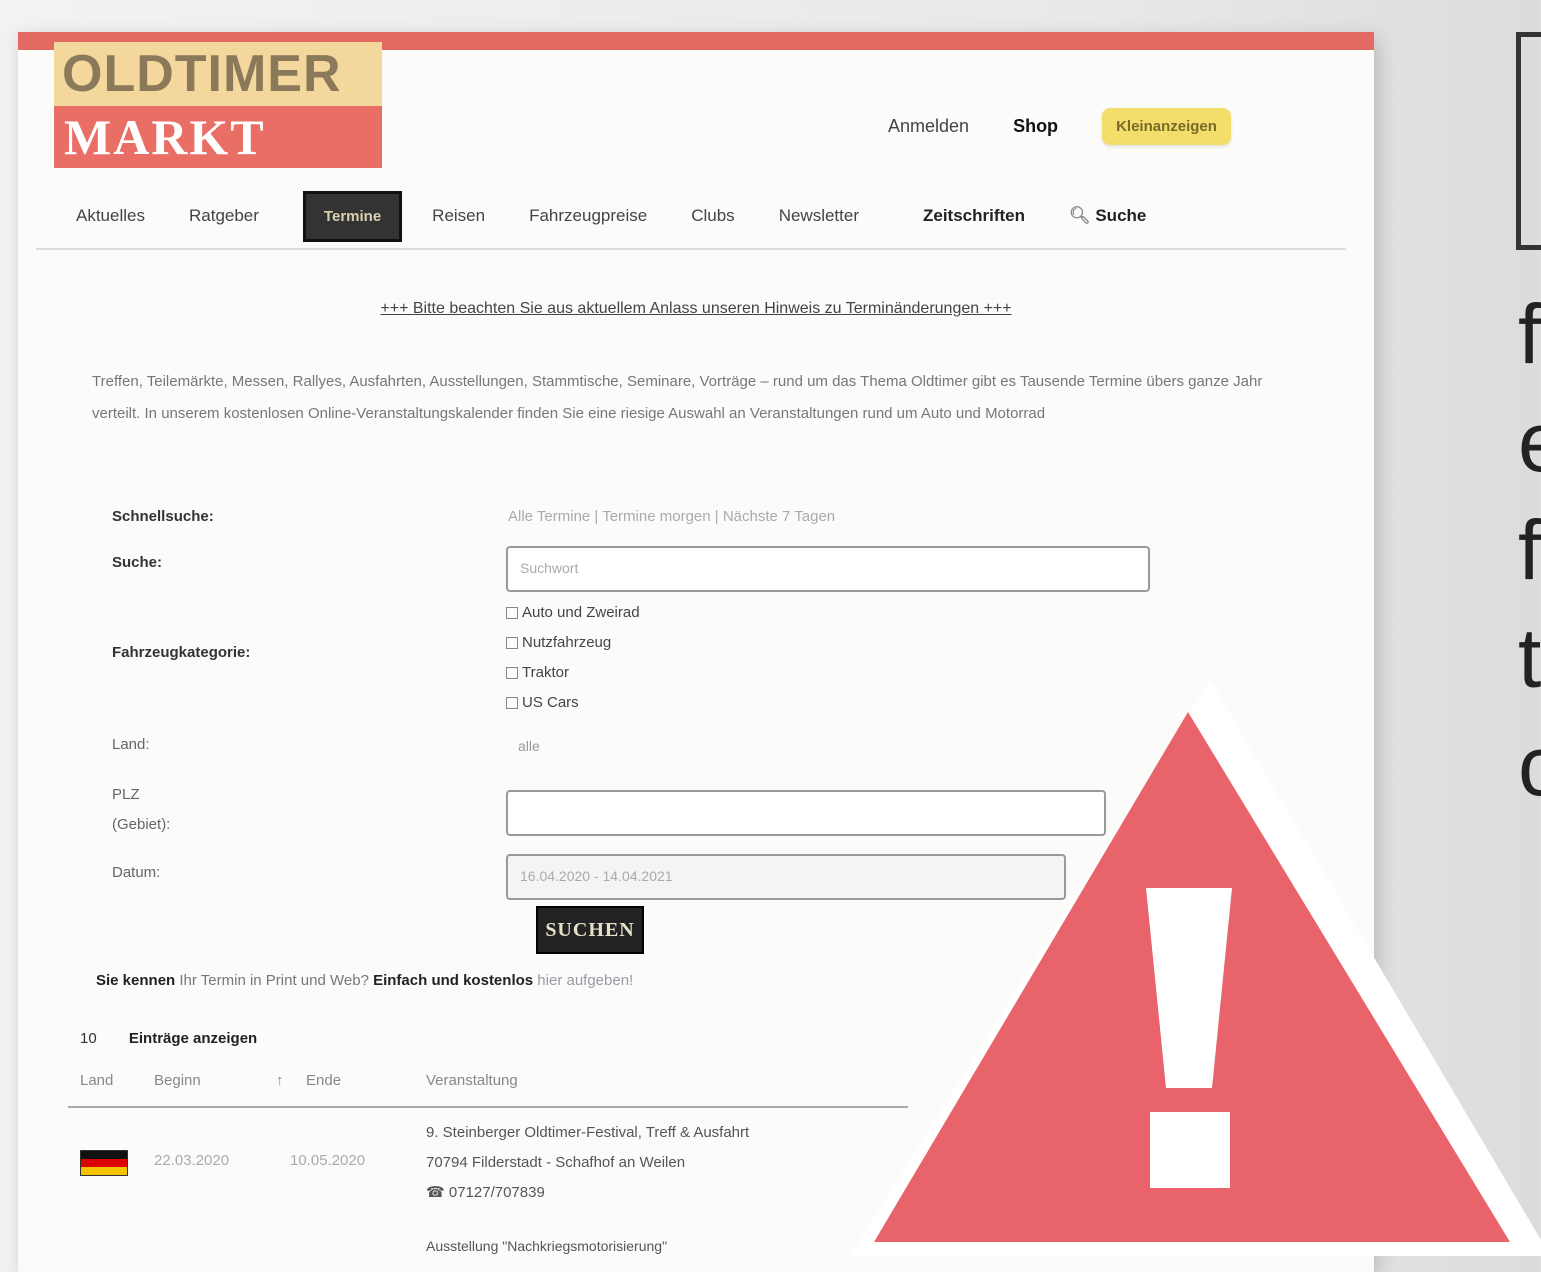 The height and width of the screenshot is (1272, 1541). I want to click on suchen-button: SUCHEN, so click(590, 930).